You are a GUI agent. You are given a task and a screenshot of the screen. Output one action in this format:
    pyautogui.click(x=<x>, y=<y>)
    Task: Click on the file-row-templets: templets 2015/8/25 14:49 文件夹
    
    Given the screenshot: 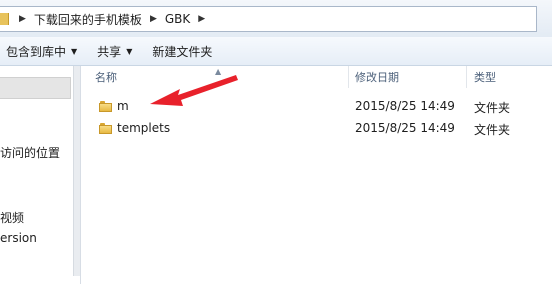 What is the action you would take?
    pyautogui.click(x=323, y=129)
    